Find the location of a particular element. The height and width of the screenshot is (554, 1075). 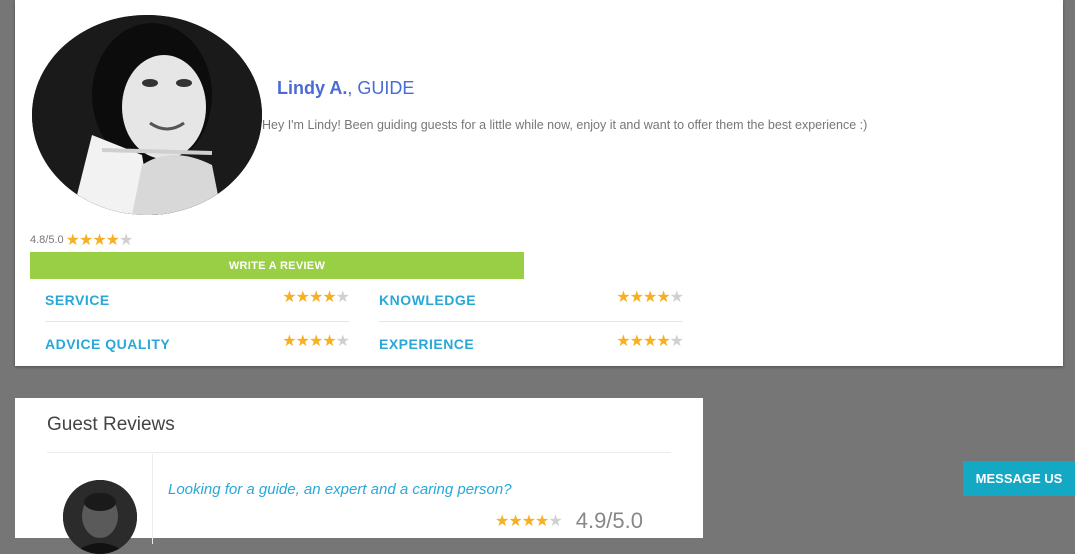

rating-row-experience: EXPERIENCE ★ ★ ★ ★ ★ is located at coordinates (531, 343).